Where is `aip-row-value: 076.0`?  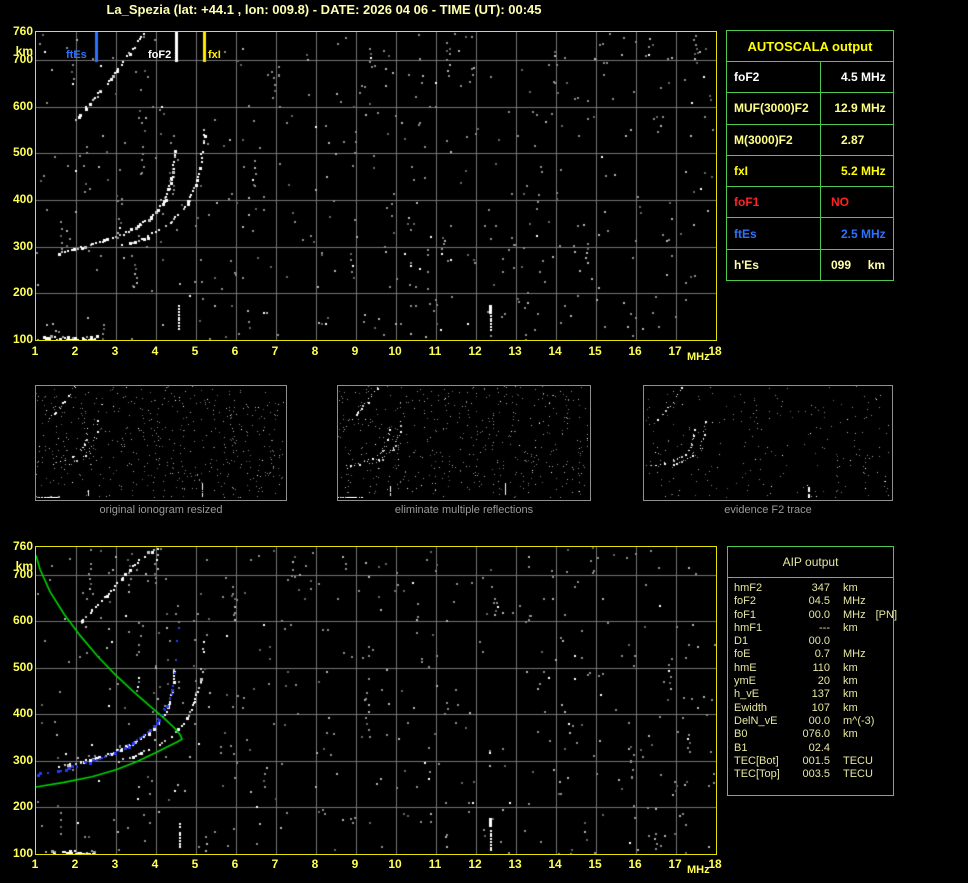 aip-row-value: 076.0 is located at coordinates (816, 734).